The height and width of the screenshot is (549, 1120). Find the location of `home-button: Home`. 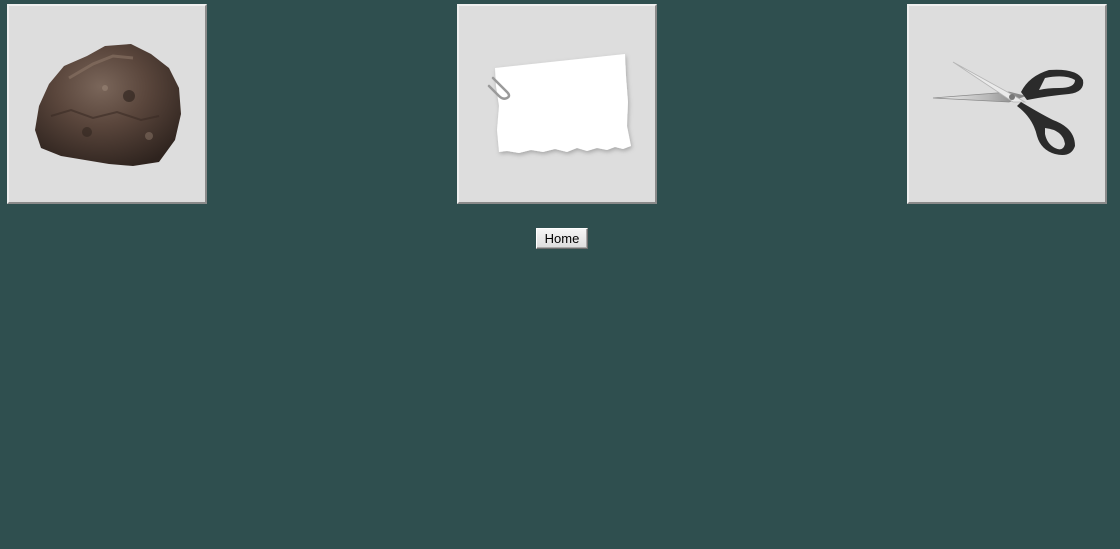

home-button: Home is located at coordinates (562, 238).